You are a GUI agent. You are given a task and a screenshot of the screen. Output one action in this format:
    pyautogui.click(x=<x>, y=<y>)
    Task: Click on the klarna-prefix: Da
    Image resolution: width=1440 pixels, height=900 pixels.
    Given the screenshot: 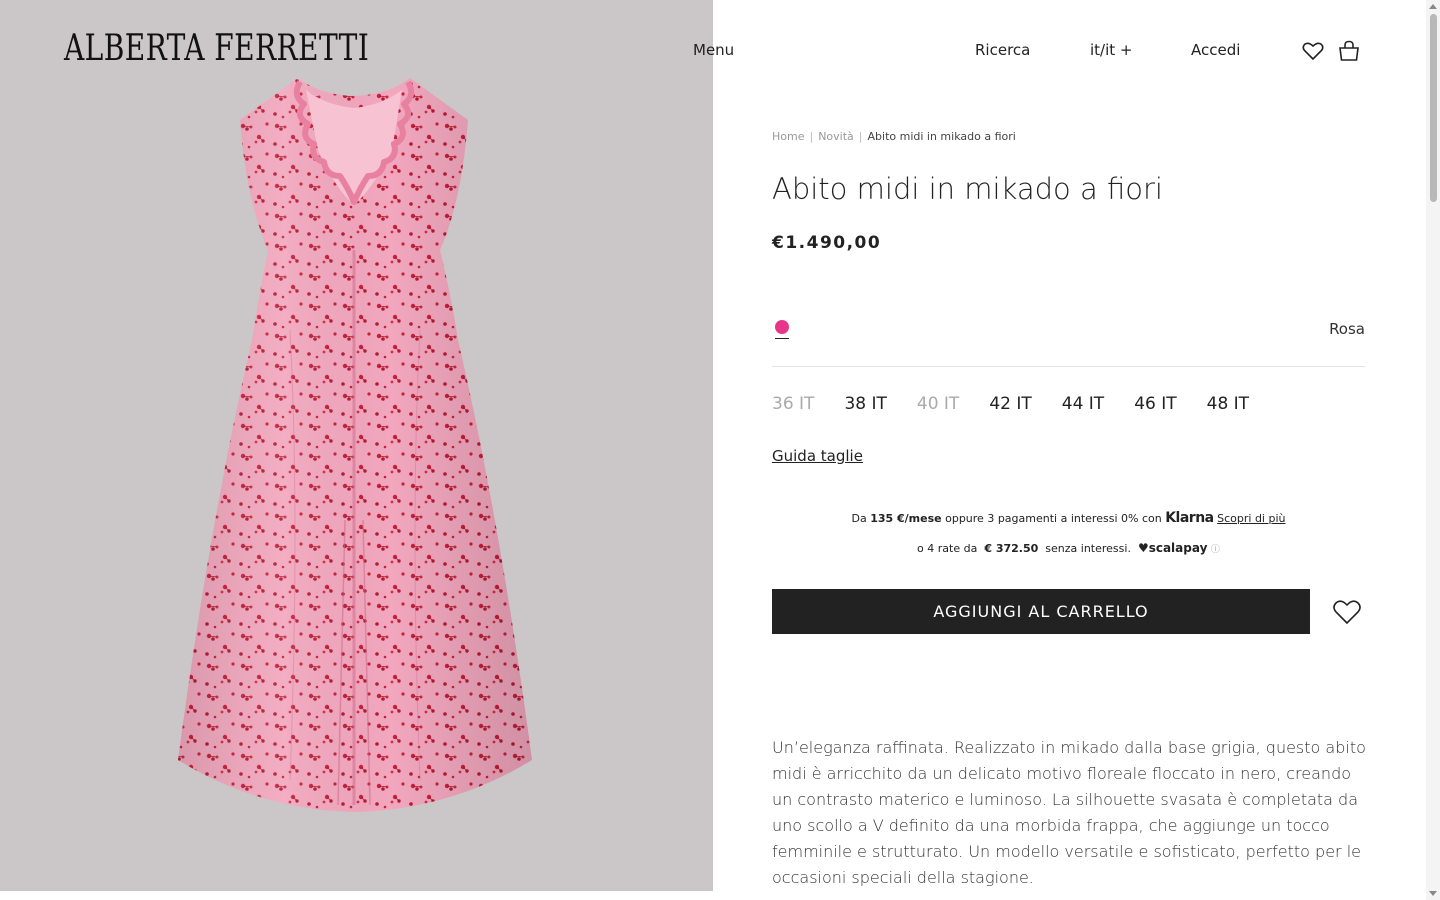 What is the action you would take?
    pyautogui.click(x=859, y=518)
    